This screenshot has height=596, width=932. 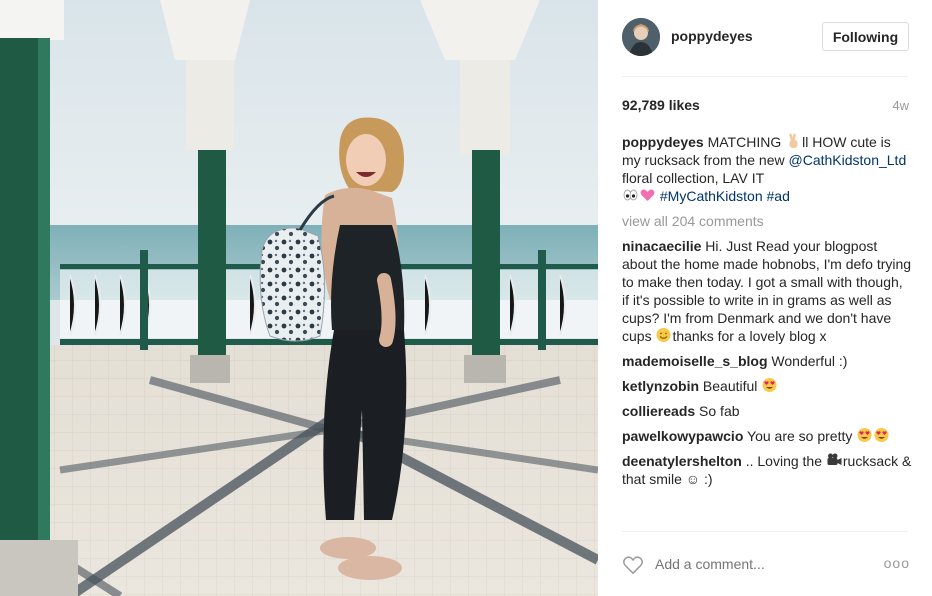 What do you see at coordinates (897, 563) in the screenshot?
I see `more-options-icon: ooo` at bounding box center [897, 563].